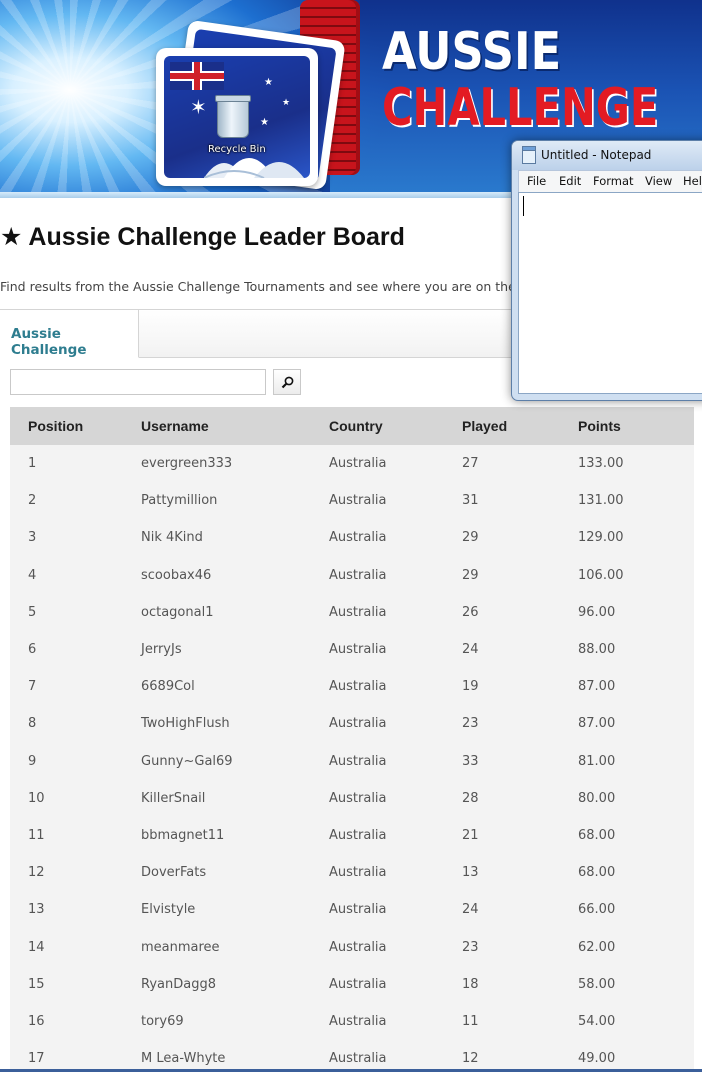  What do you see at coordinates (597, 612) in the screenshot?
I see `cell-points: 96.00` at bounding box center [597, 612].